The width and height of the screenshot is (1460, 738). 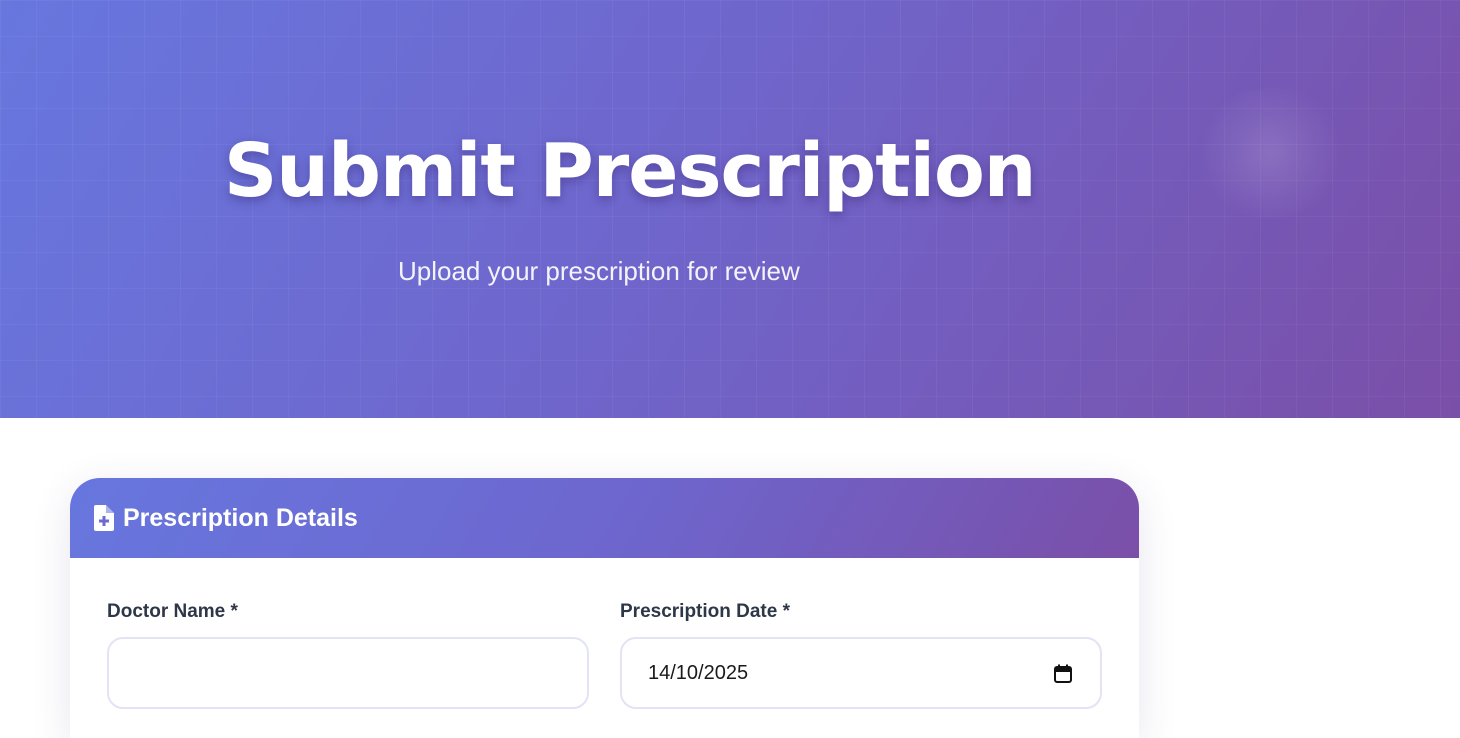 I want to click on prescription-date-input: 14/10/2025, so click(x=861, y=673).